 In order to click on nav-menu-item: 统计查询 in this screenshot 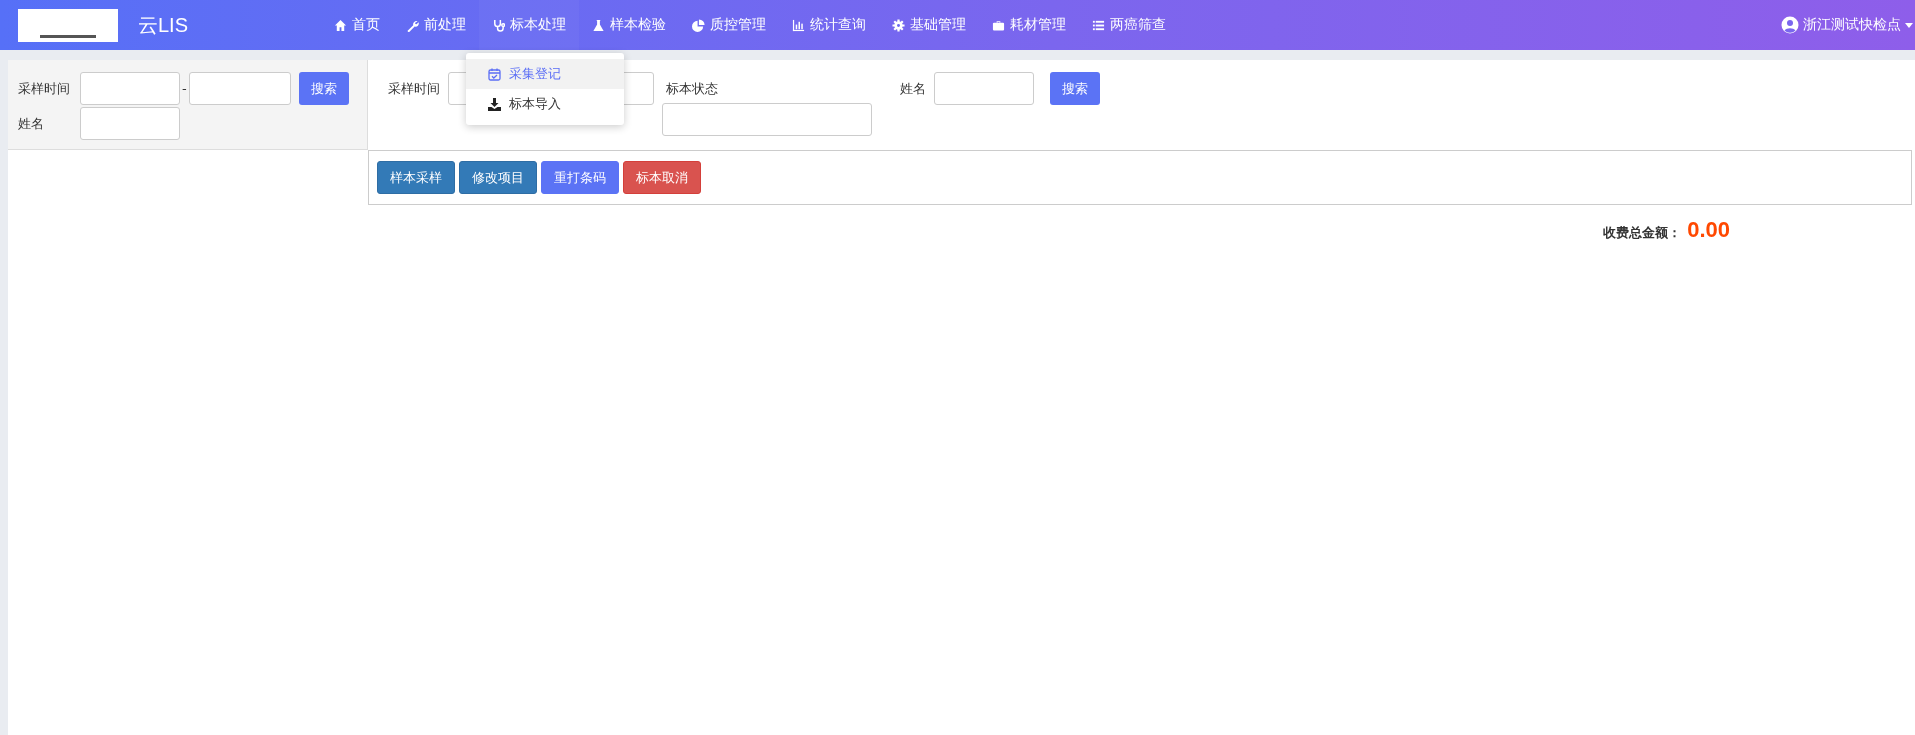, I will do `click(829, 25)`.